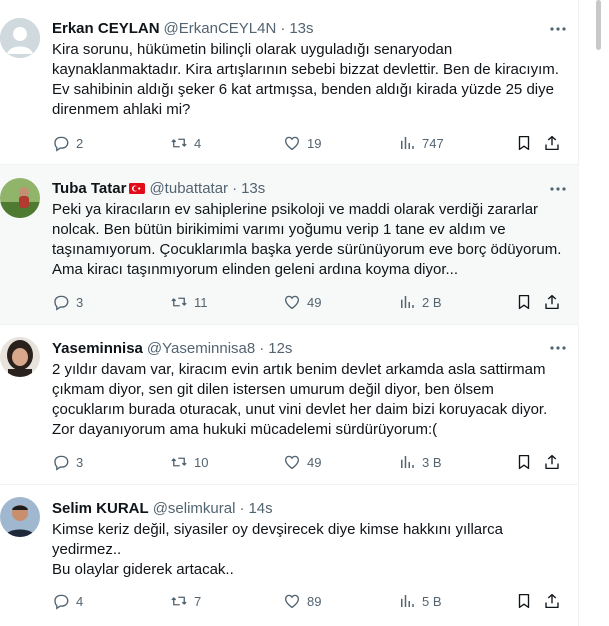 The image size is (609, 626). What do you see at coordinates (194, 508) in the screenshot?
I see `user-handle: @selimkural` at bounding box center [194, 508].